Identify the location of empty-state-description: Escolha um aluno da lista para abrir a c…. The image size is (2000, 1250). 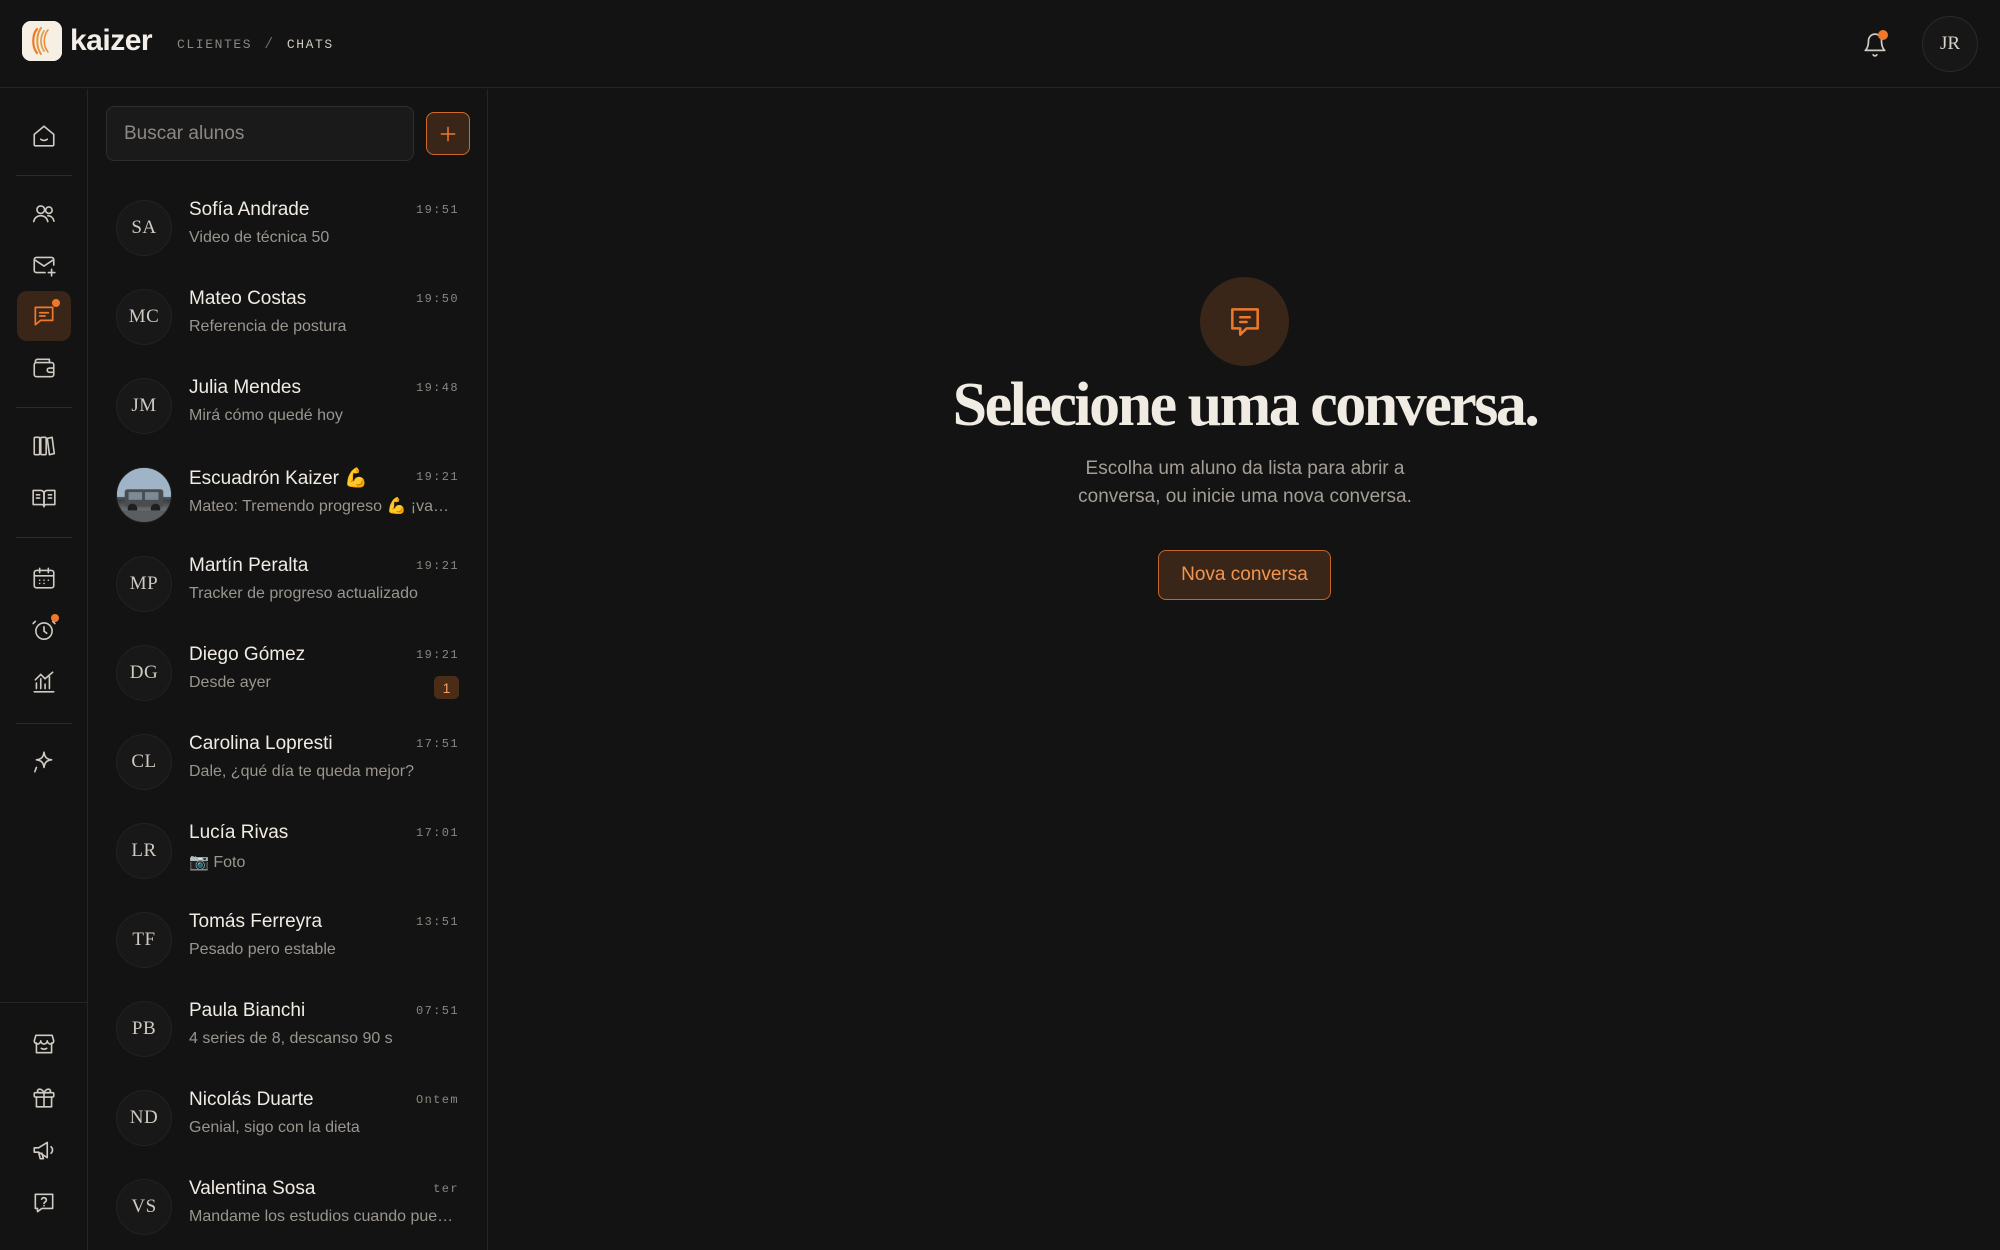
(1245, 482).